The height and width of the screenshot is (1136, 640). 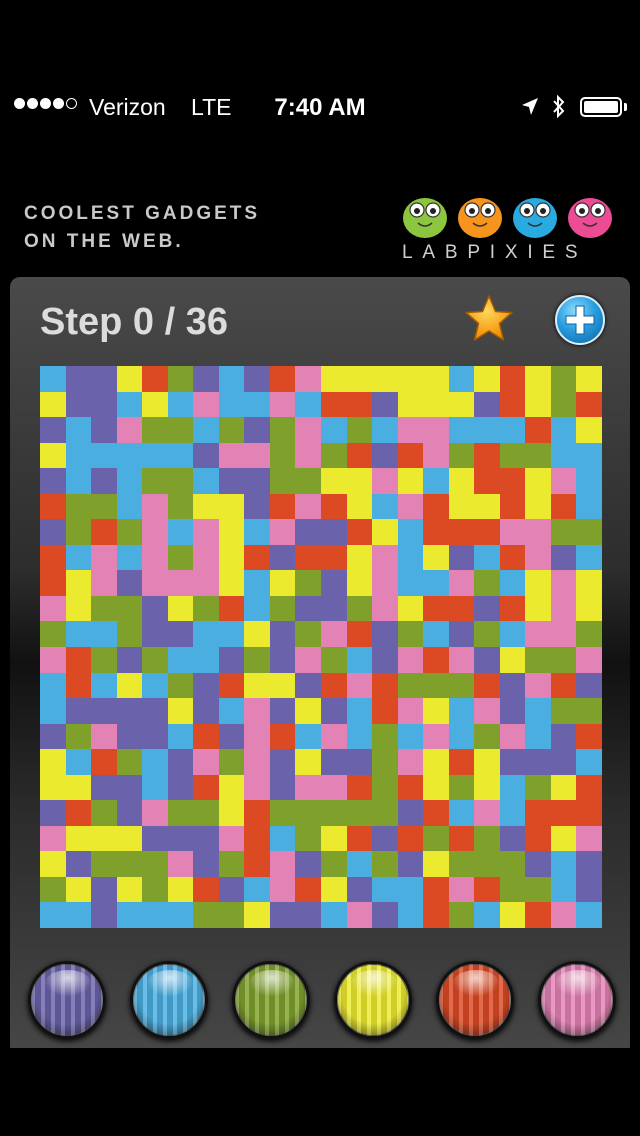 What do you see at coordinates (580, 320) in the screenshot?
I see `add-button` at bounding box center [580, 320].